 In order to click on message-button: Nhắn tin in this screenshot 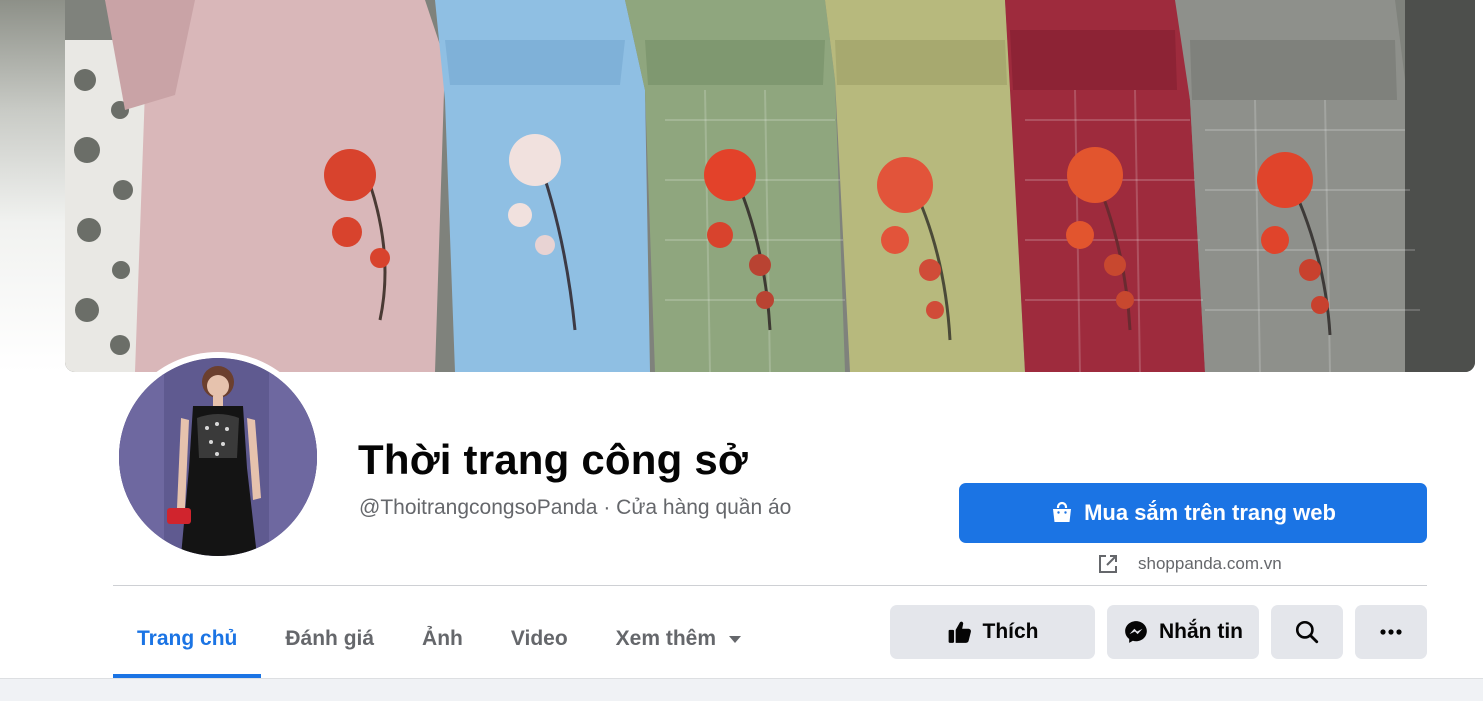, I will do `click(1183, 632)`.